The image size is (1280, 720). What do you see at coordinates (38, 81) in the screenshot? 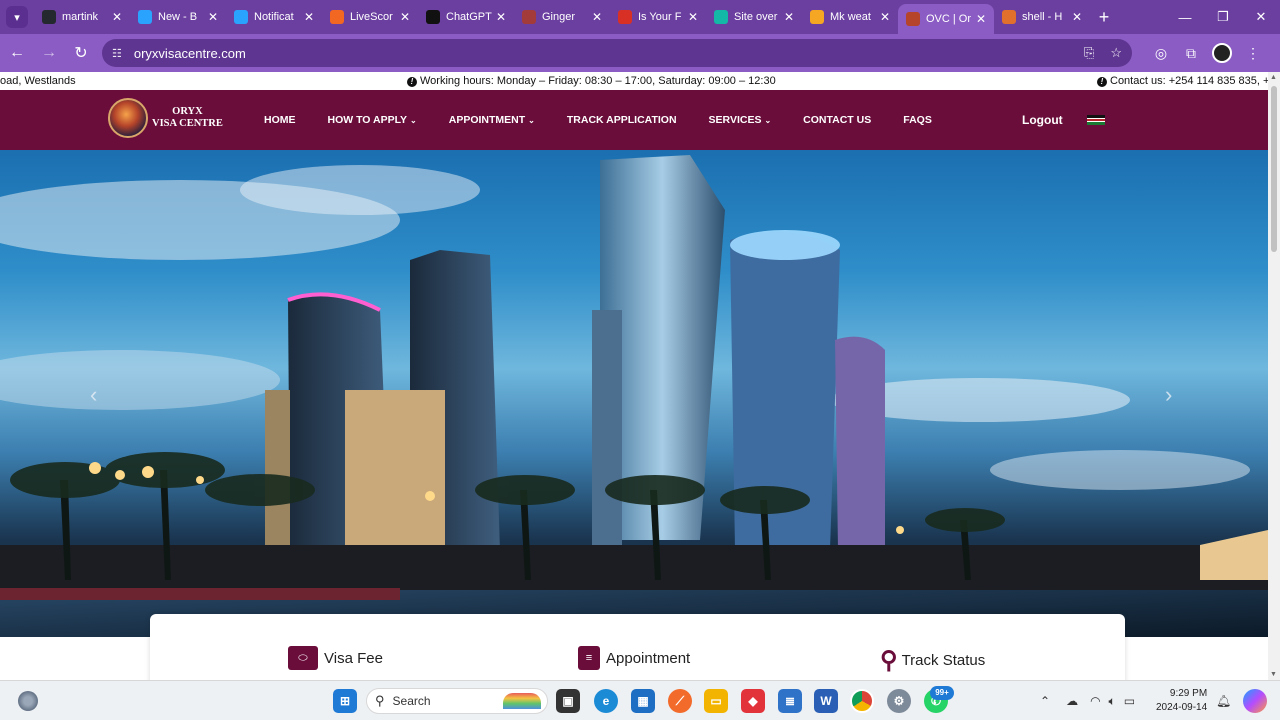
I see `address-text: oad, Westlands` at bounding box center [38, 81].